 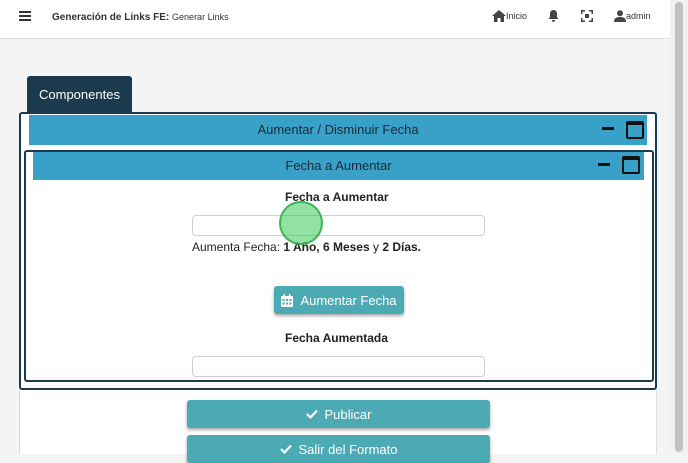 What do you see at coordinates (499, 16) in the screenshot?
I see `home-icon` at bounding box center [499, 16].